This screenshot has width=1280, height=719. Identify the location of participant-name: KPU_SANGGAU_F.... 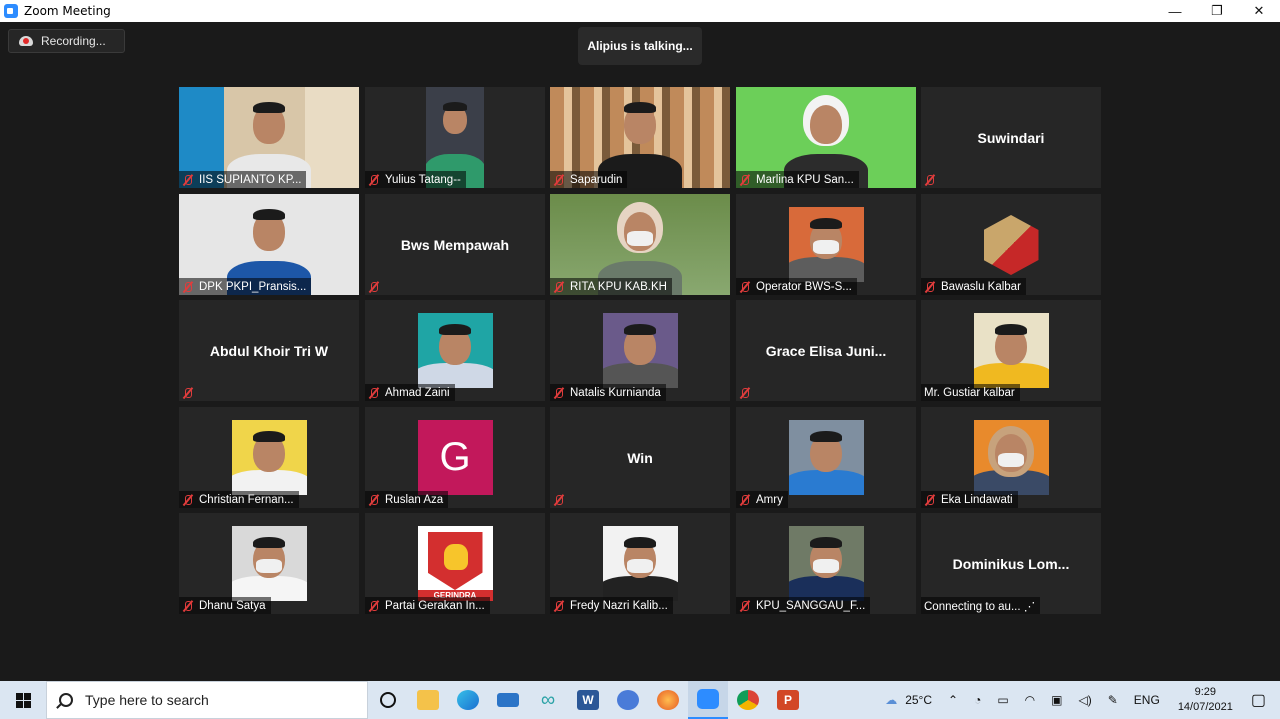
(811, 605).